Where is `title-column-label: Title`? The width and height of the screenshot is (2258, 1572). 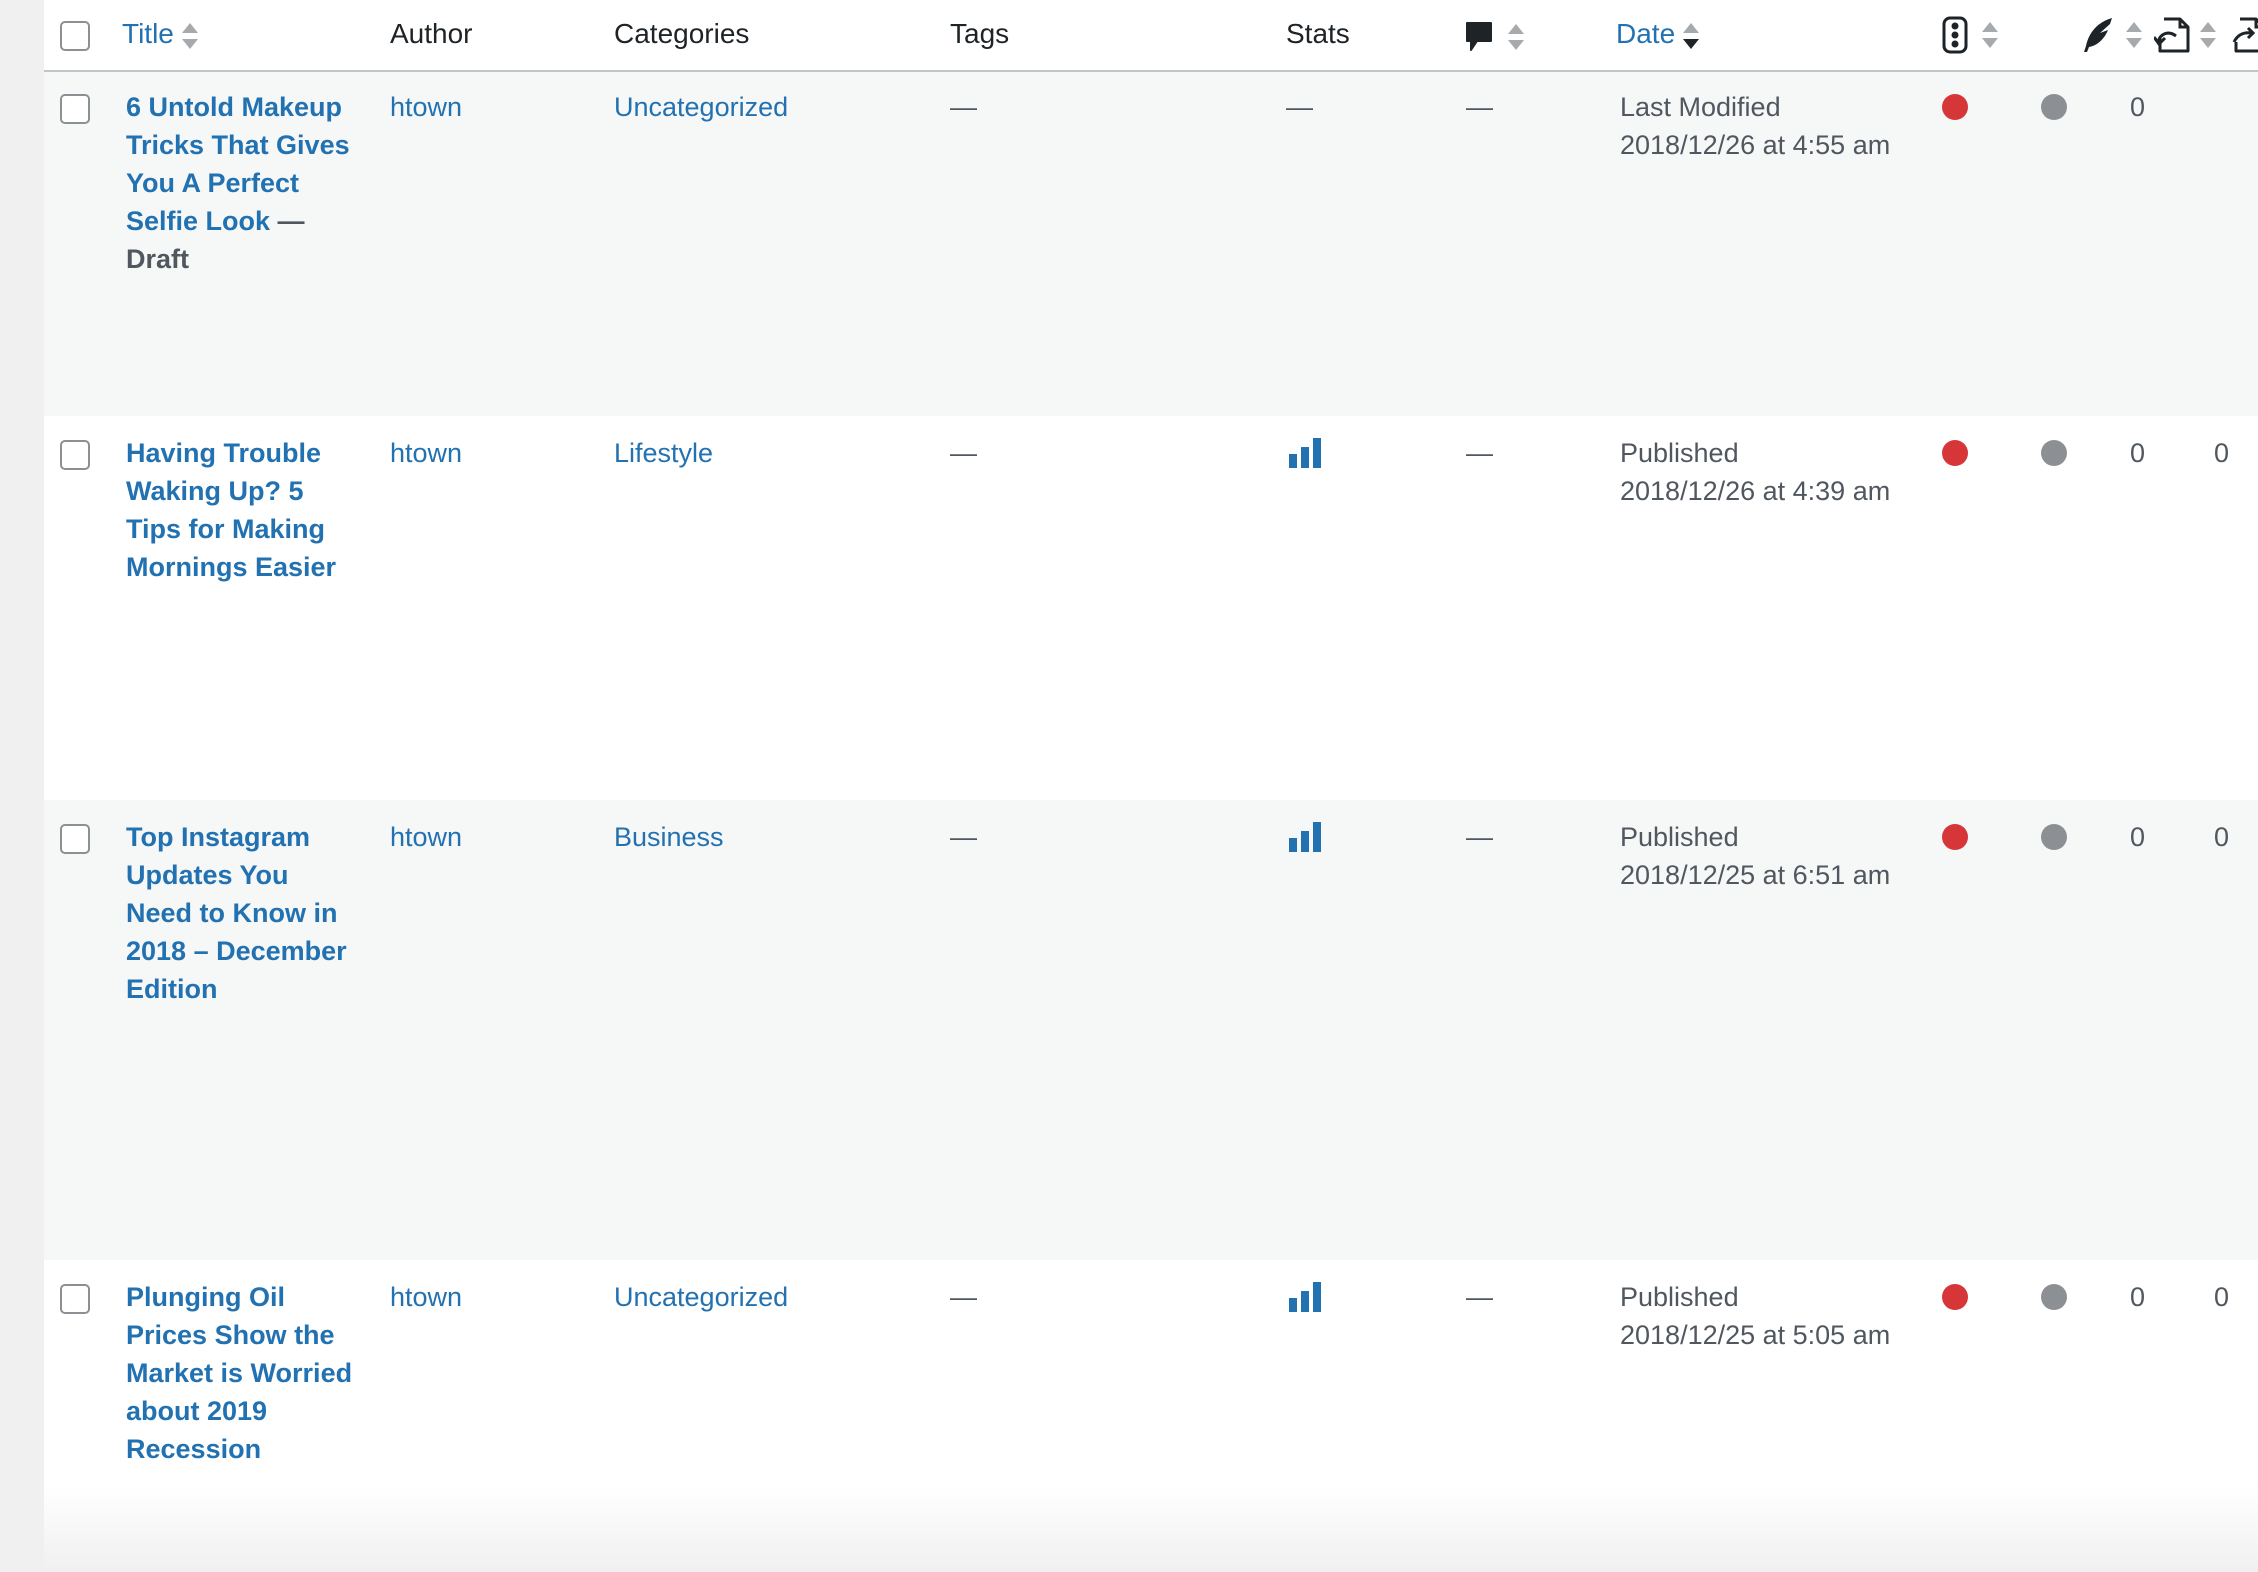 title-column-label: Title is located at coordinates (148, 33).